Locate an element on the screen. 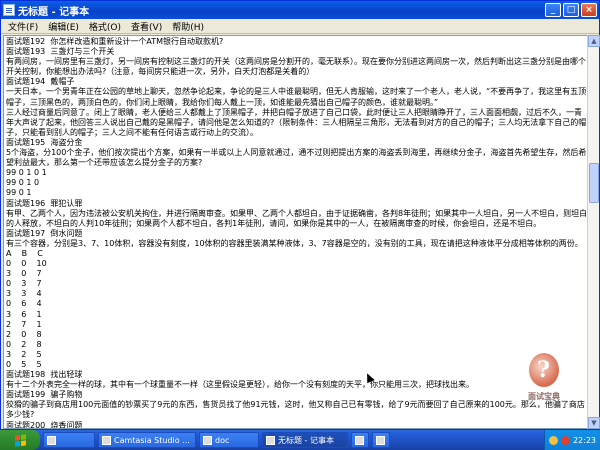 Image resolution: width=600 pixels, height=450 pixels. text-line: 2 7 1 is located at coordinates (297, 325).